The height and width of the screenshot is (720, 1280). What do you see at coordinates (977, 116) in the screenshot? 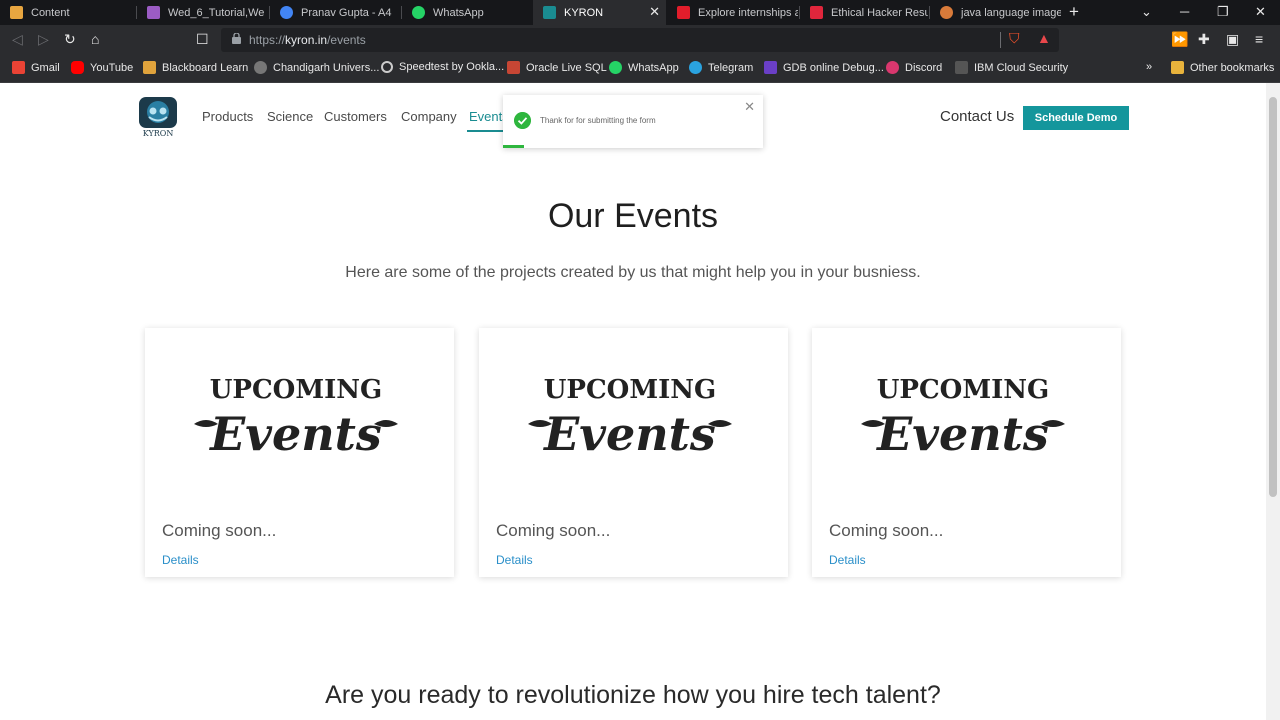
I see `contact-us-link: Contact Us` at bounding box center [977, 116].